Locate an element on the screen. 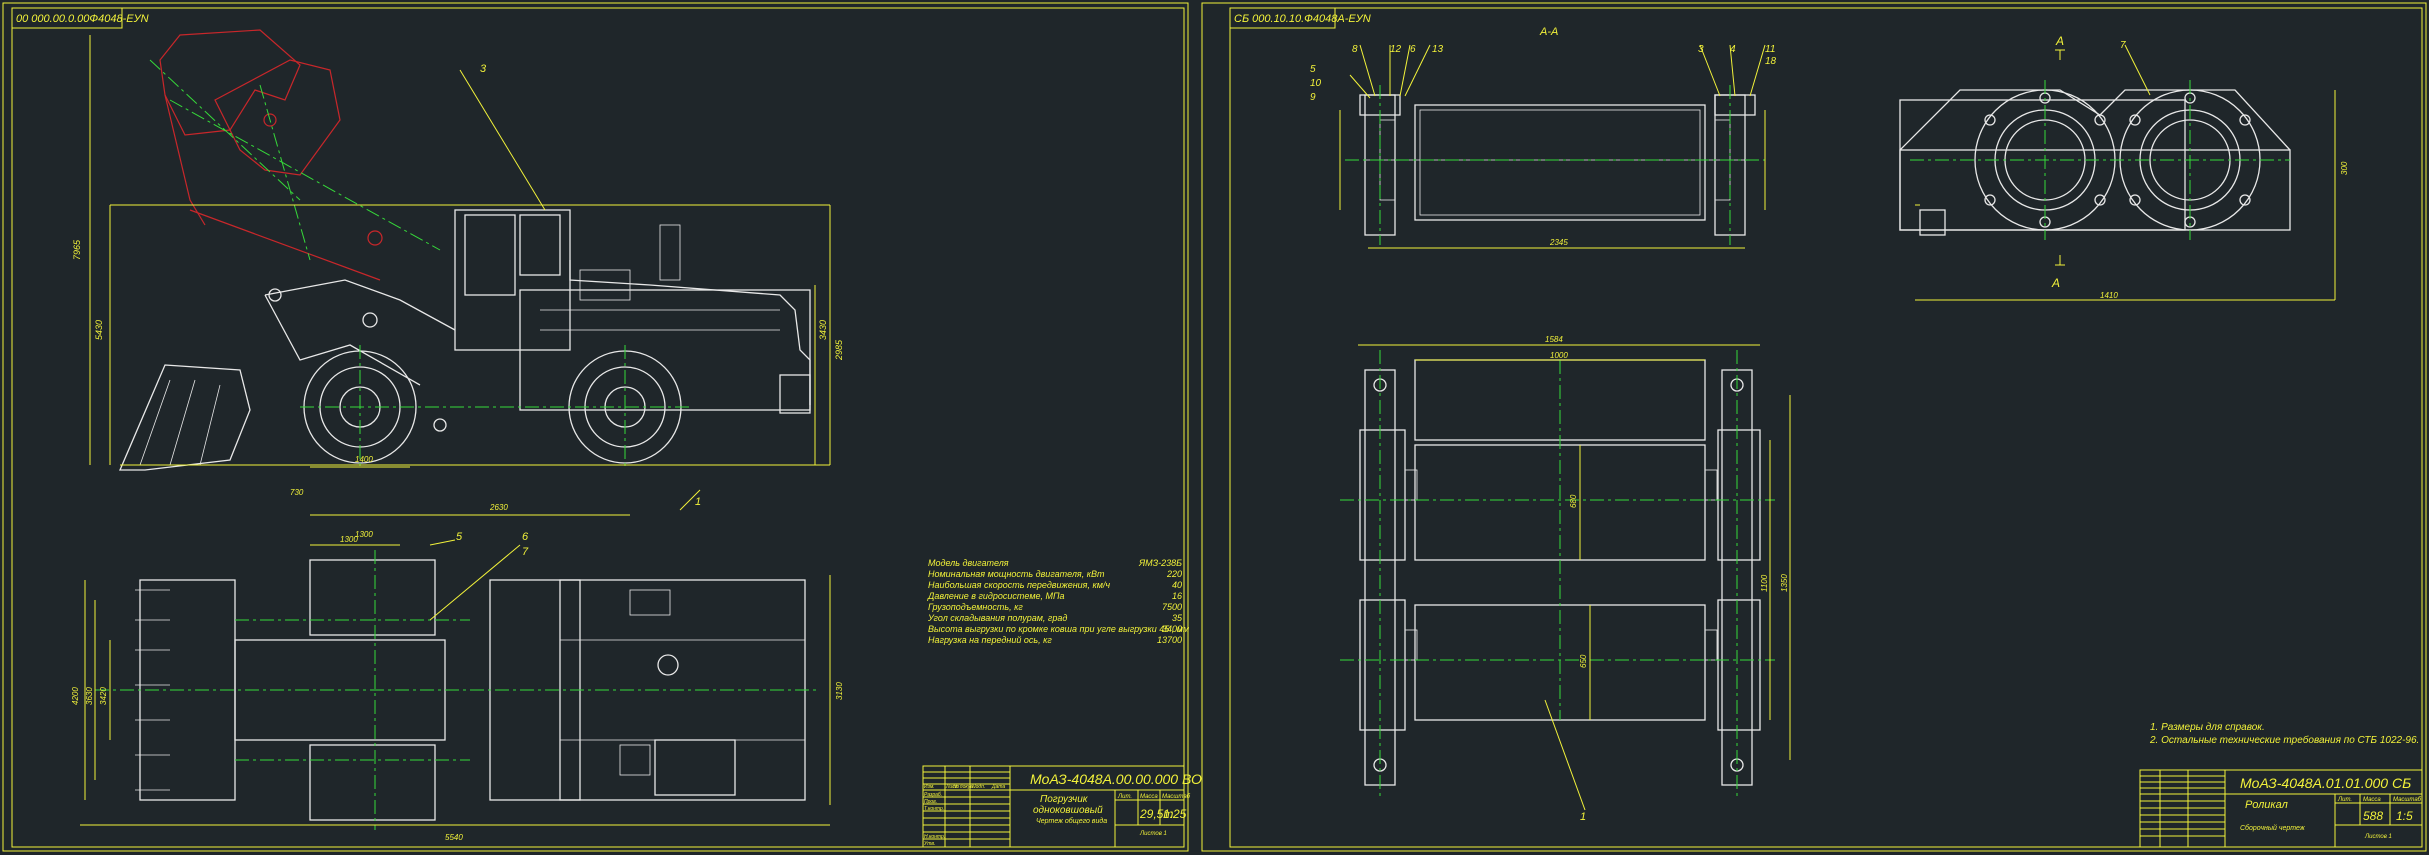 The height and width of the screenshot is (855, 2429). dim-total-width: 4200 is located at coordinates (75, 696).